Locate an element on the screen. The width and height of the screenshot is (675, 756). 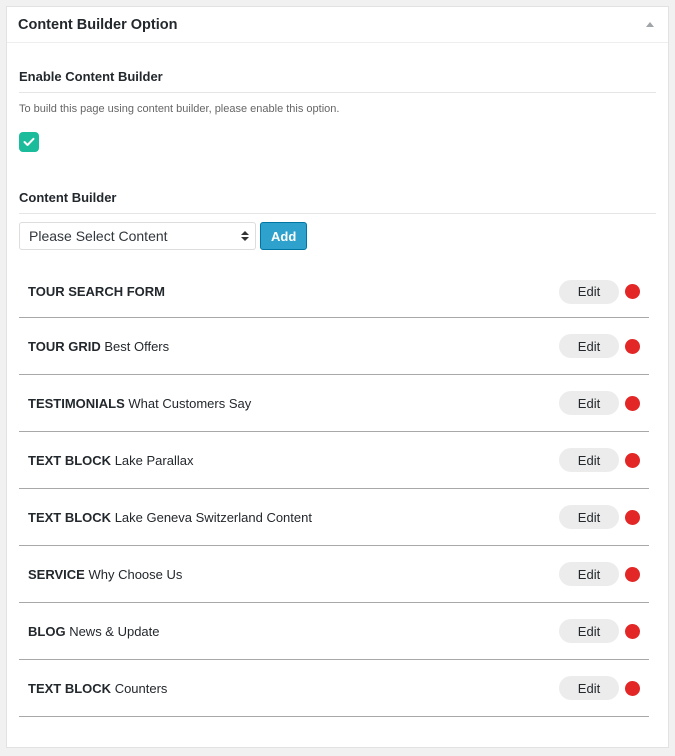
list-item: TESTIMONIALS What Customers Say Edit is located at coordinates (334, 403).